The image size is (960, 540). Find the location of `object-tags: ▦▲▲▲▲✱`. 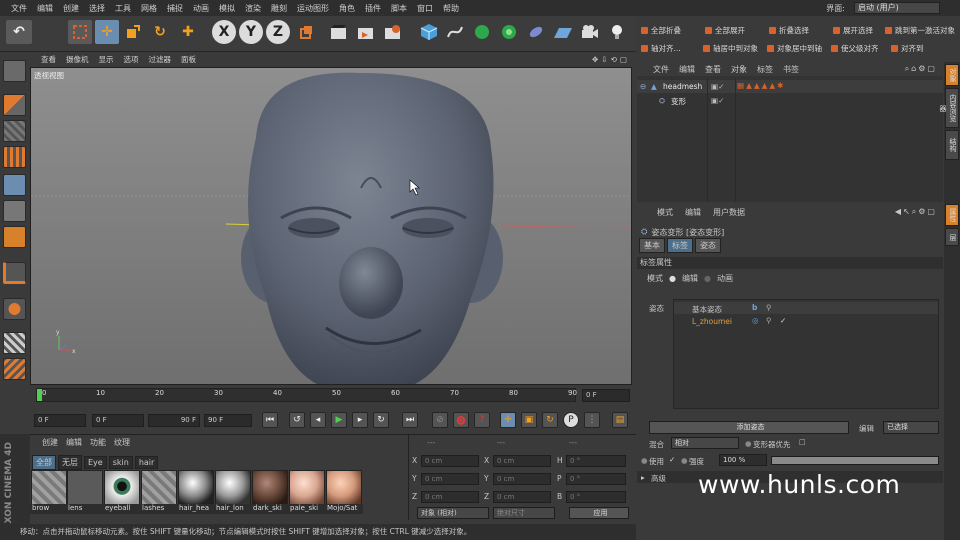

object-tags: ▦▲▲▲▲✱ is located at coordinates (761, 85).